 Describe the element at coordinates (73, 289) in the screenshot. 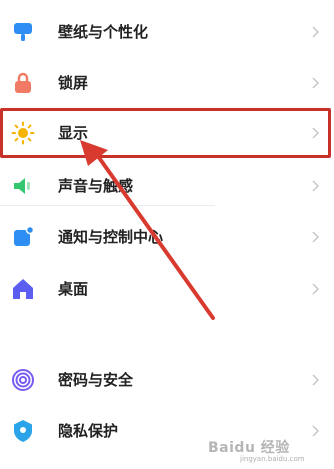

I see `settings-item-label: 桌面` at that location.